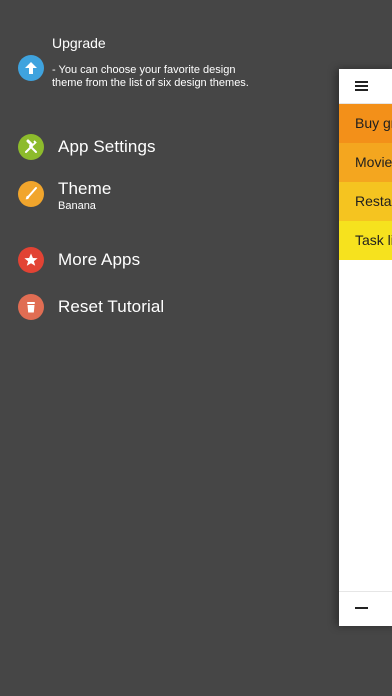 Image resolution: width=392 pixels, height=696 pixels. I want to click on main-view-panel: Buy gr Movie Restau Task li, so click(365, 347).